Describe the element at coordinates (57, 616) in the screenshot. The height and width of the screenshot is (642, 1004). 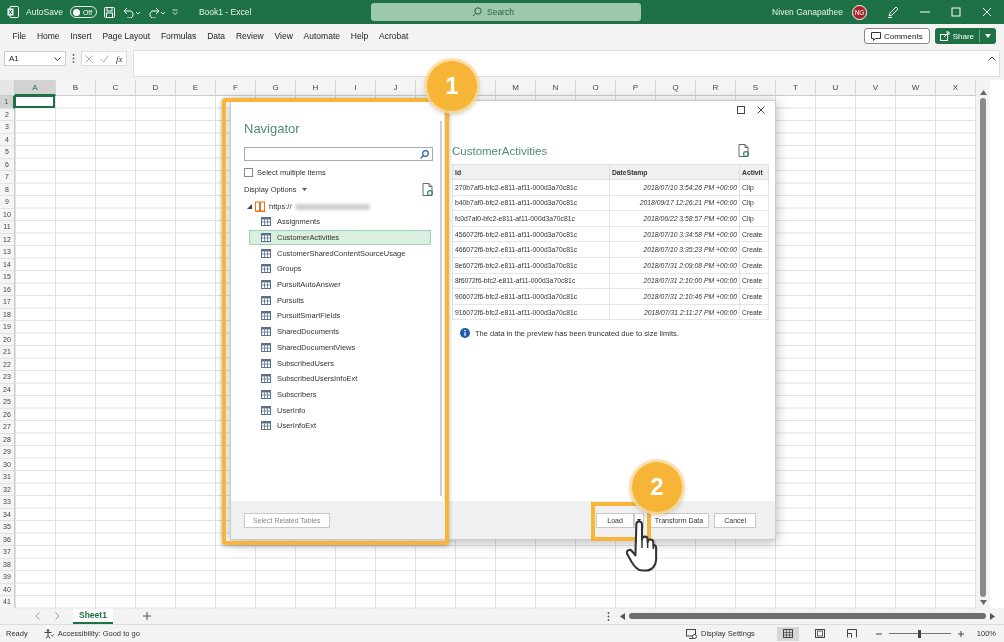
I see `next-sheet-icon` at that location.